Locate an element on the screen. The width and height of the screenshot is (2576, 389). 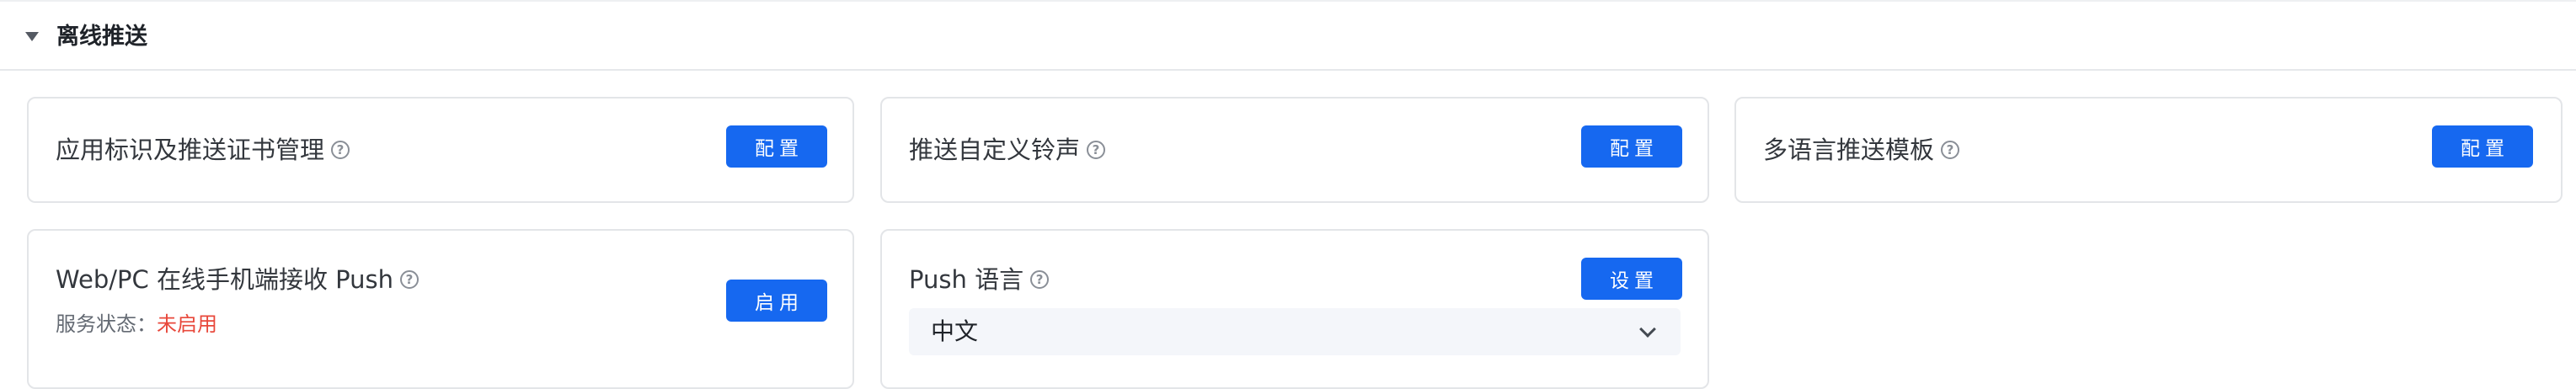
chevron-down-icon is located at coordinates (1647, 329).